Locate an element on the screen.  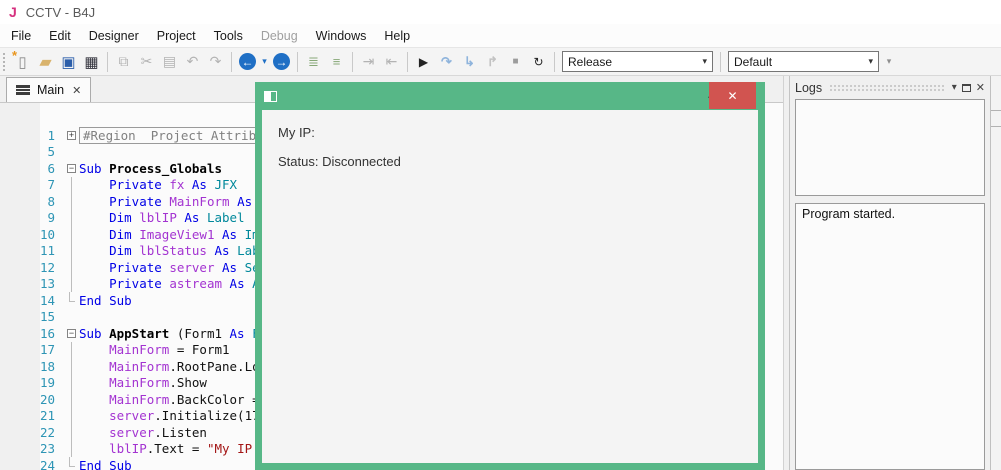
toolbar-separator is located at coordinates (720, 61).